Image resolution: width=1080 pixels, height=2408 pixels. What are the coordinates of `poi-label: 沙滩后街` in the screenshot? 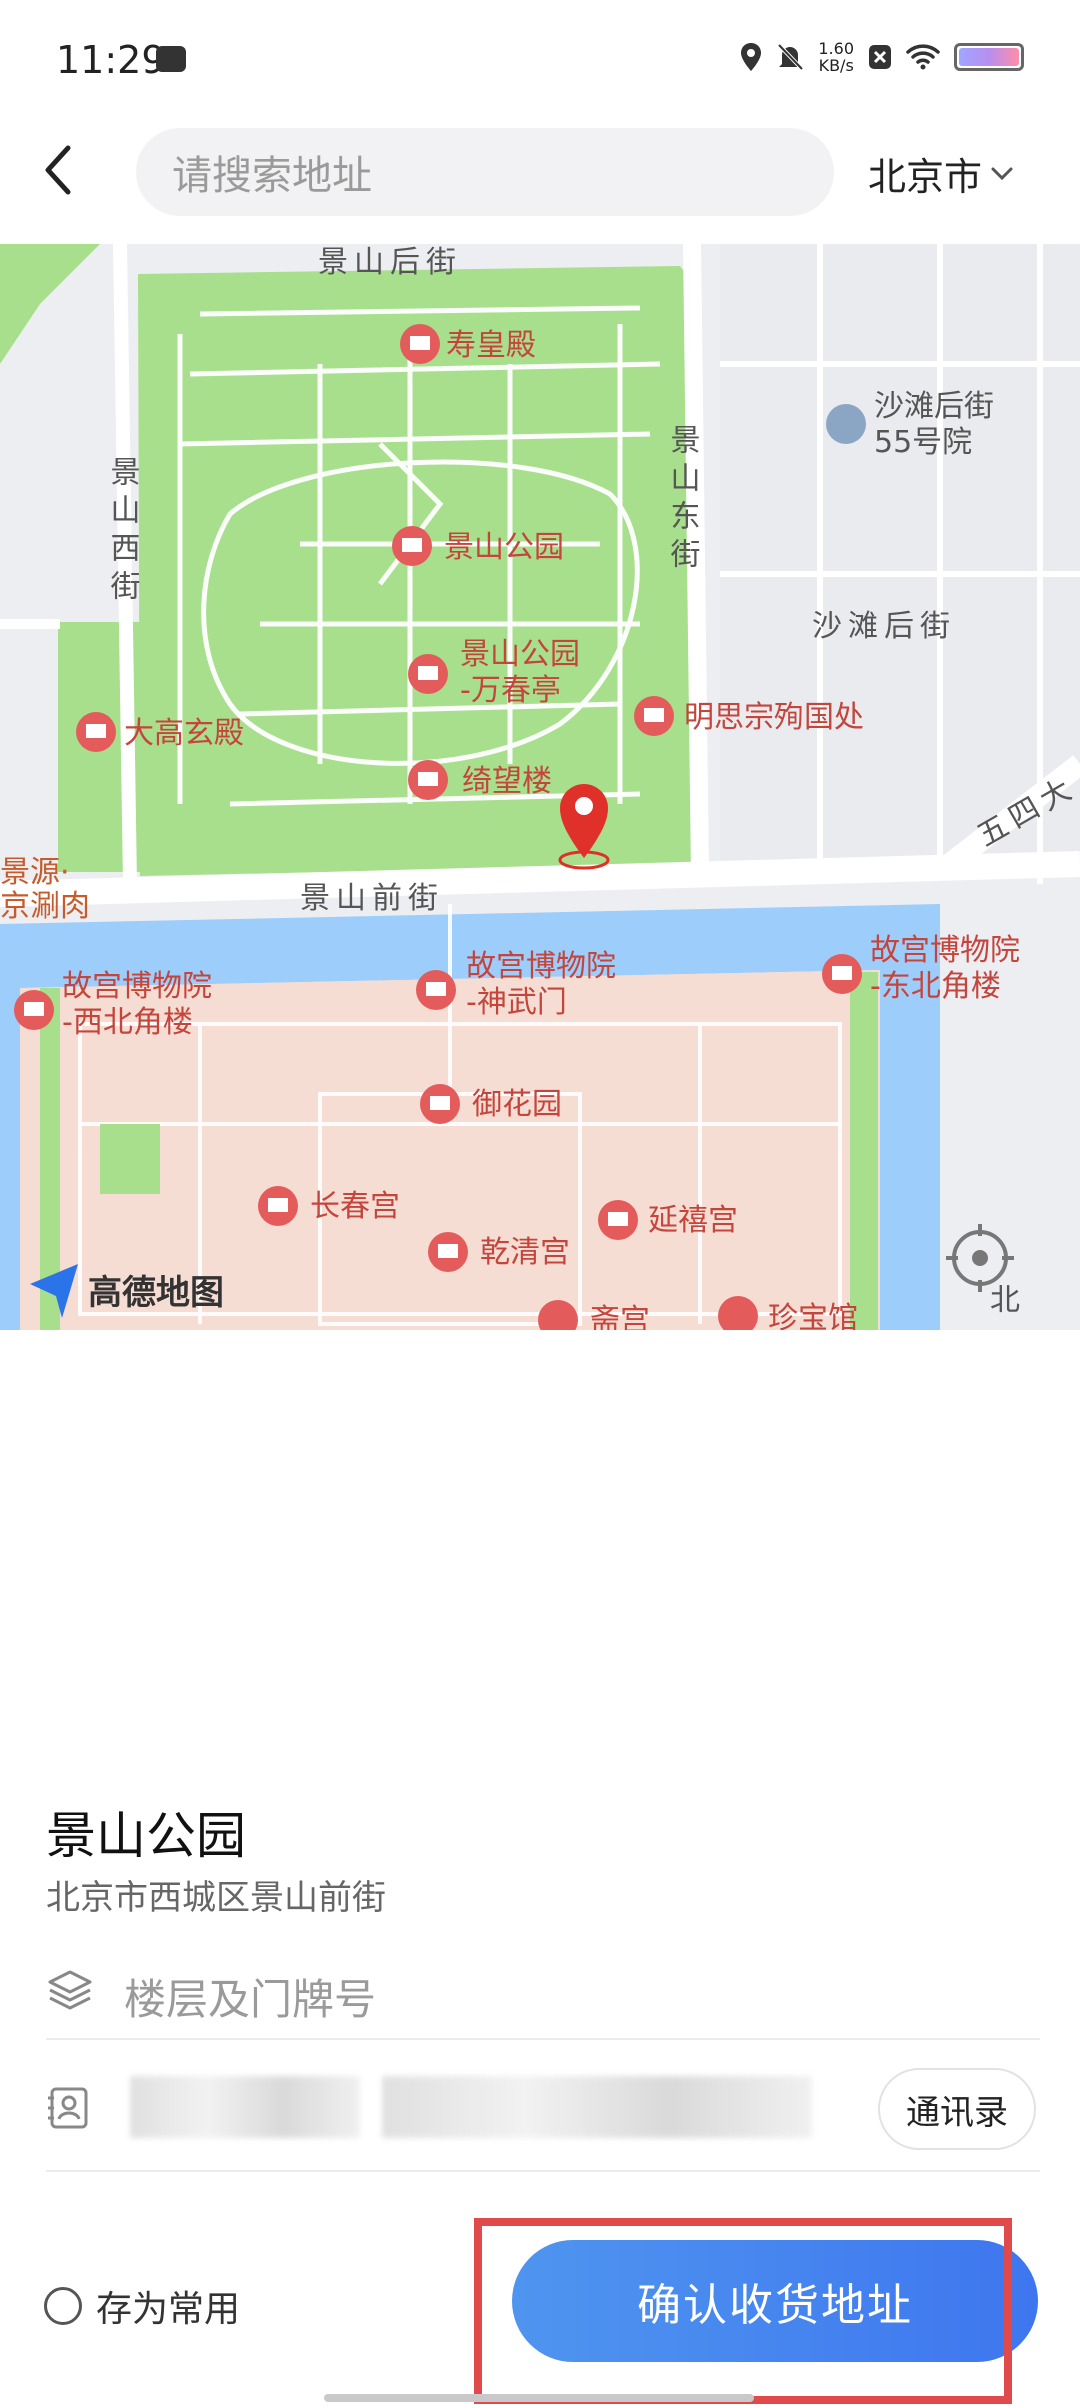 It's located at (934, 406).